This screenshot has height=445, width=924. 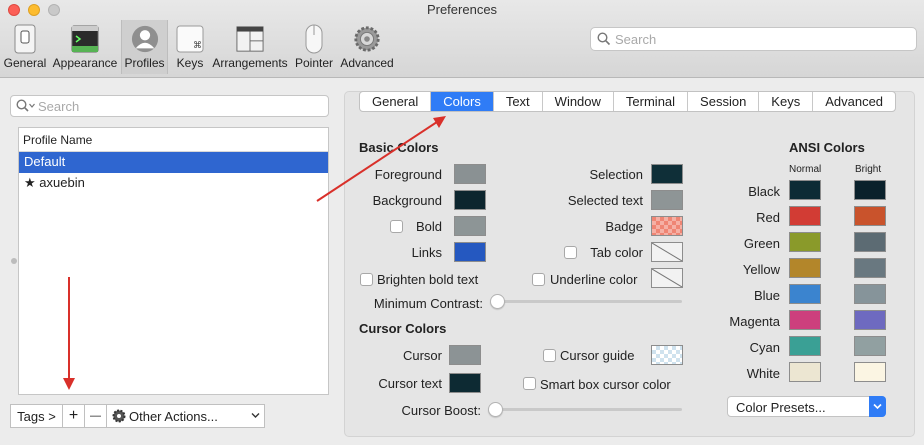 I want to click on tab-color-checkbox, so click(x=570, y=252).